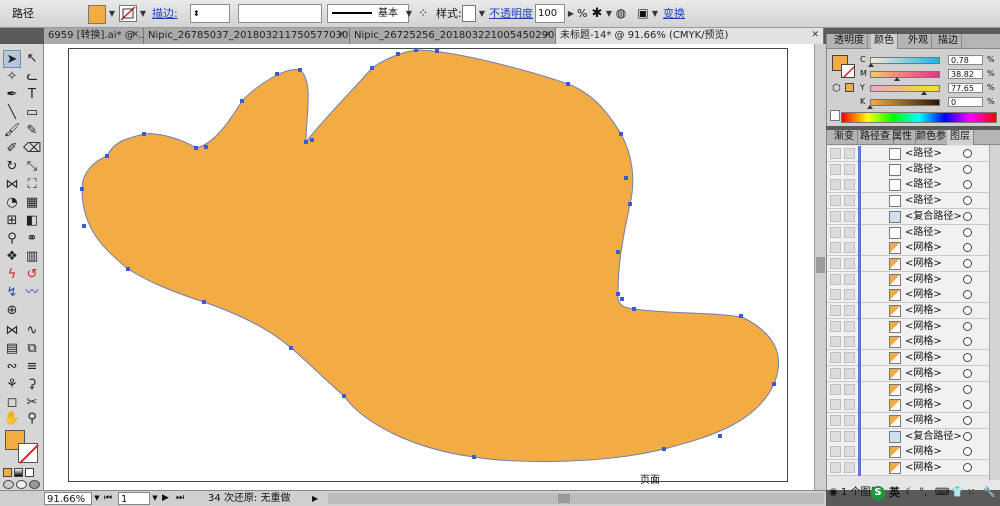 The width and height of the screenshot is (1000, 506). What do you see at coordinates (965, 74) in the screenshot?
I see `slider-value-field: 38.82` at bounding box center [965, 74].